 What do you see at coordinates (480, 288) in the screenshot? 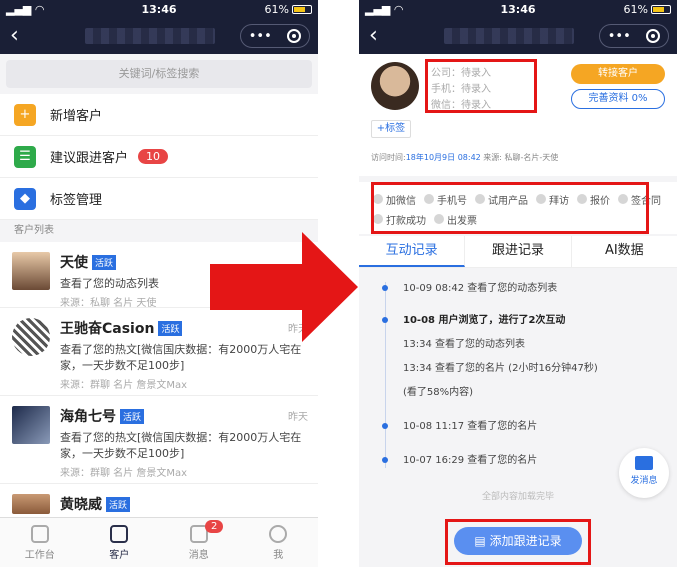
I see `timeline-text: 10-09 08:42 查看了您的动态列表` at bounding box center [480, 288].